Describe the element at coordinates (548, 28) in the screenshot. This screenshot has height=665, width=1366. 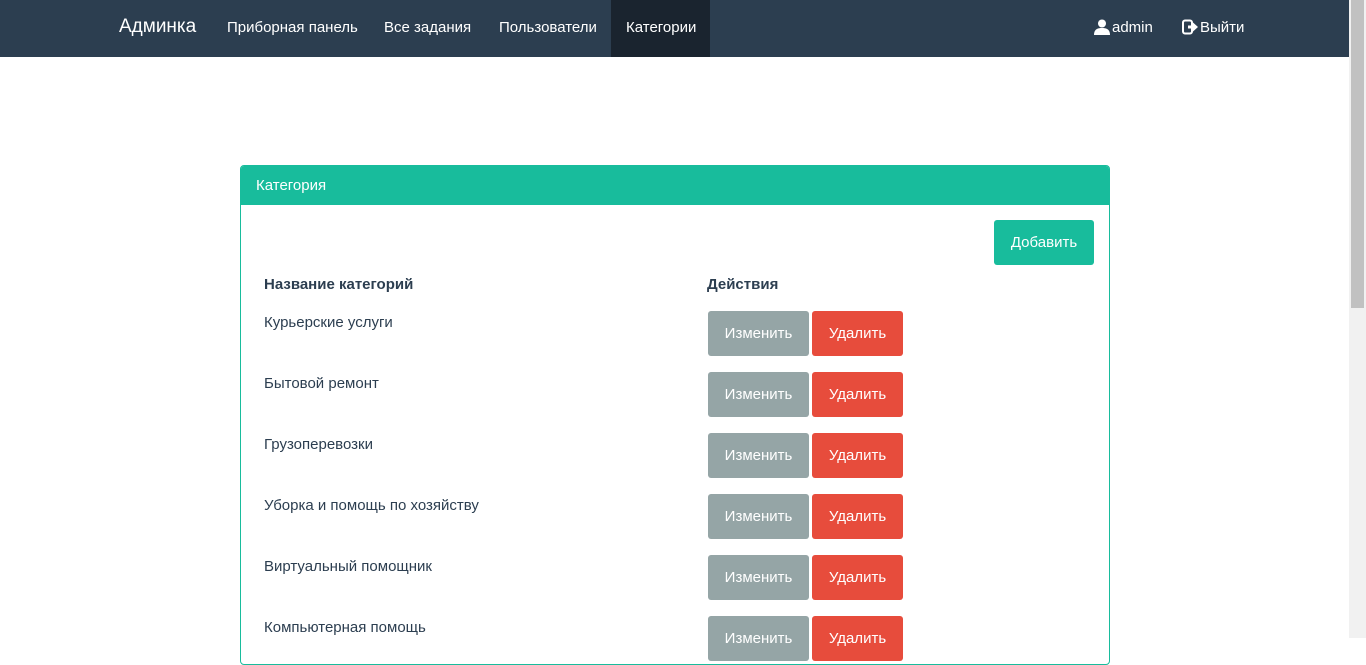
I see `nav-item-users: Пользователи` at that location.